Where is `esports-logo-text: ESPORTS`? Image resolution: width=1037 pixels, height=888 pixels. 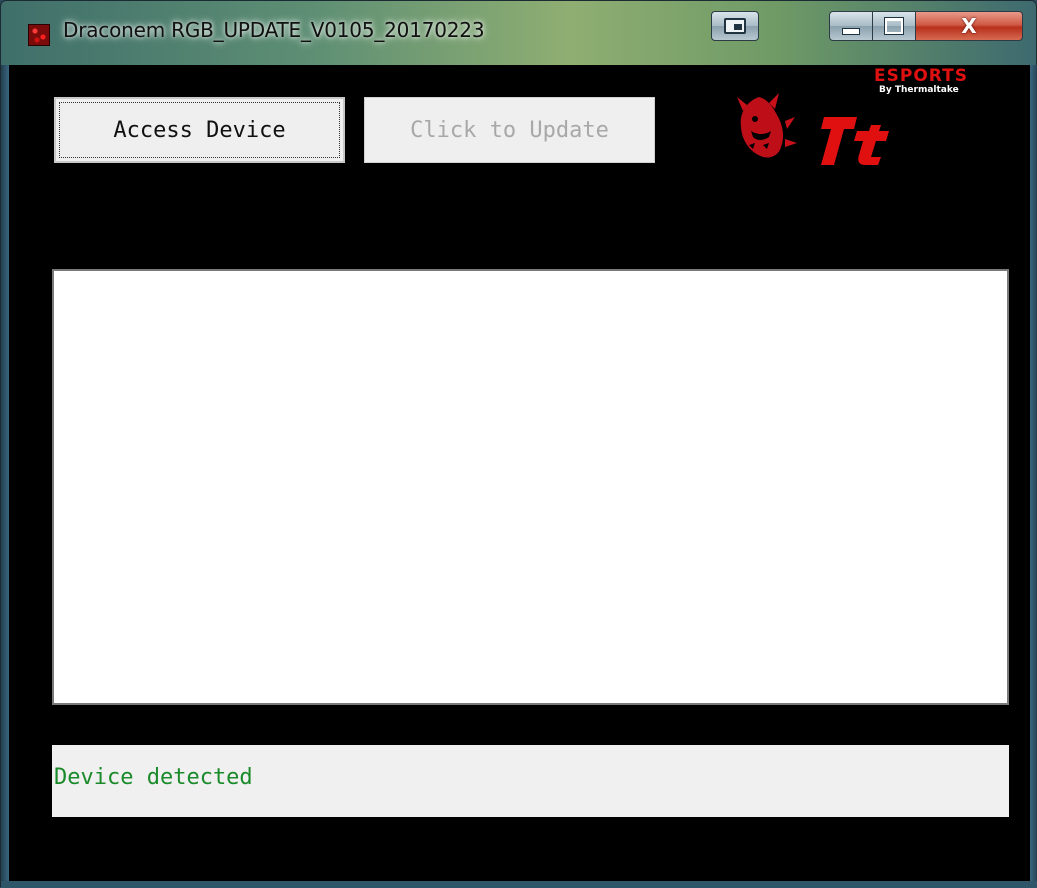 esports-logo-text: ESPORTS is located at coordinates (921, 76).